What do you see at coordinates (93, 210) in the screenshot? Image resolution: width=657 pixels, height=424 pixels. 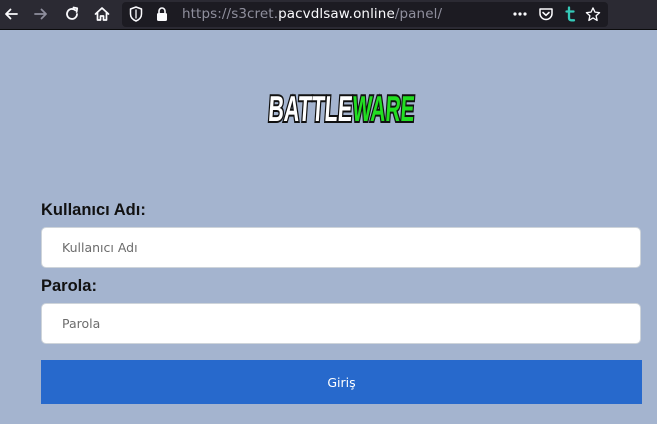 I see `username-label: Kullanıcı Adı:` at bounding box center [93, 210].